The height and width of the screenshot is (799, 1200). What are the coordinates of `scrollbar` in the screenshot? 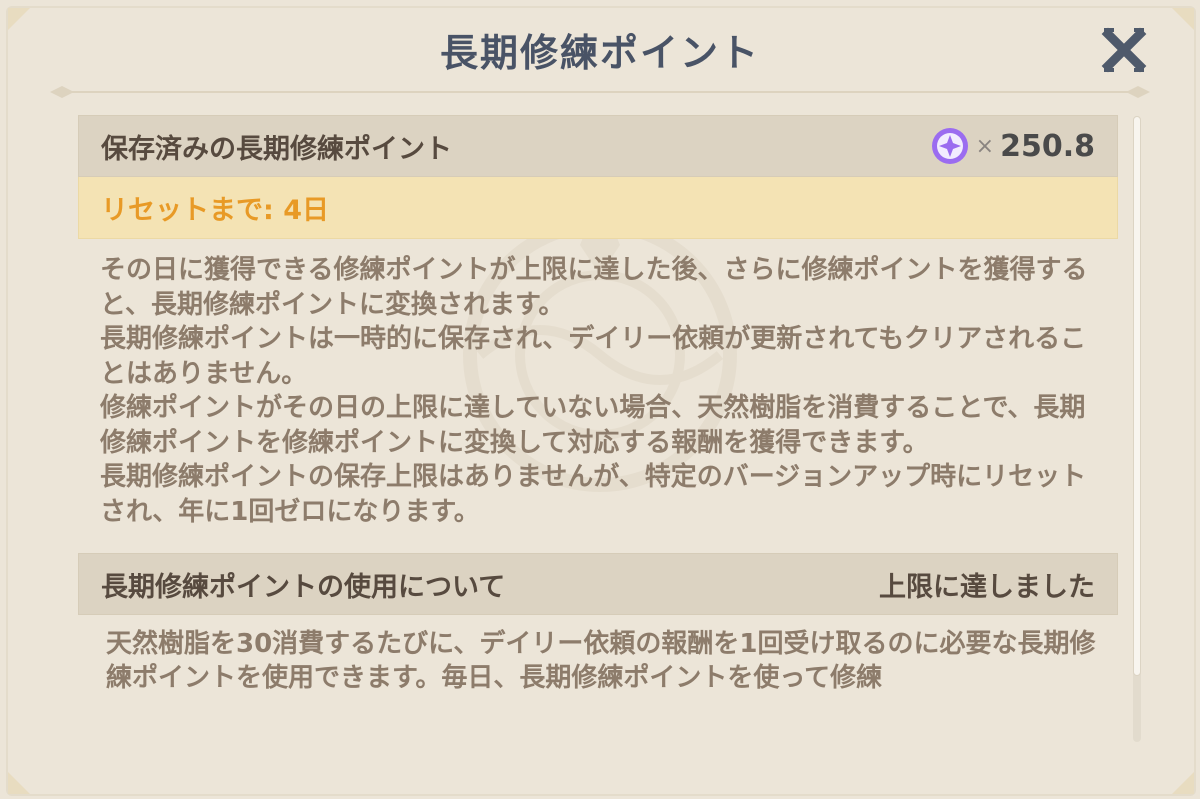 It's located at (1137, 429).